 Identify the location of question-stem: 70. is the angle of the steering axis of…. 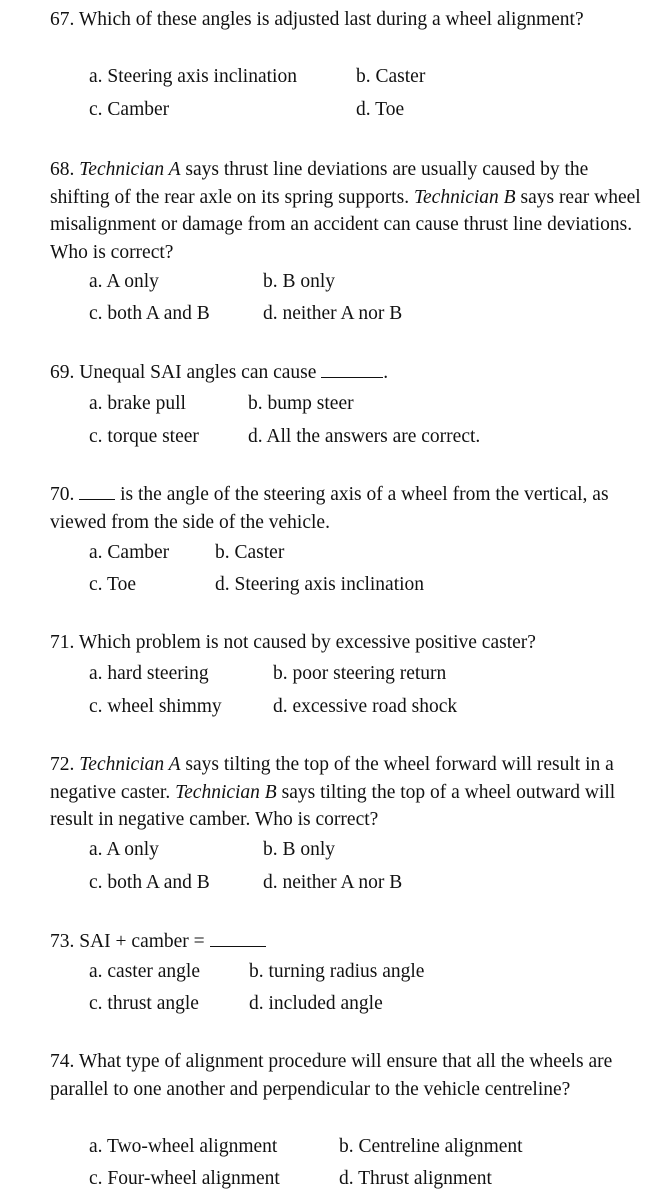
(350, 508).